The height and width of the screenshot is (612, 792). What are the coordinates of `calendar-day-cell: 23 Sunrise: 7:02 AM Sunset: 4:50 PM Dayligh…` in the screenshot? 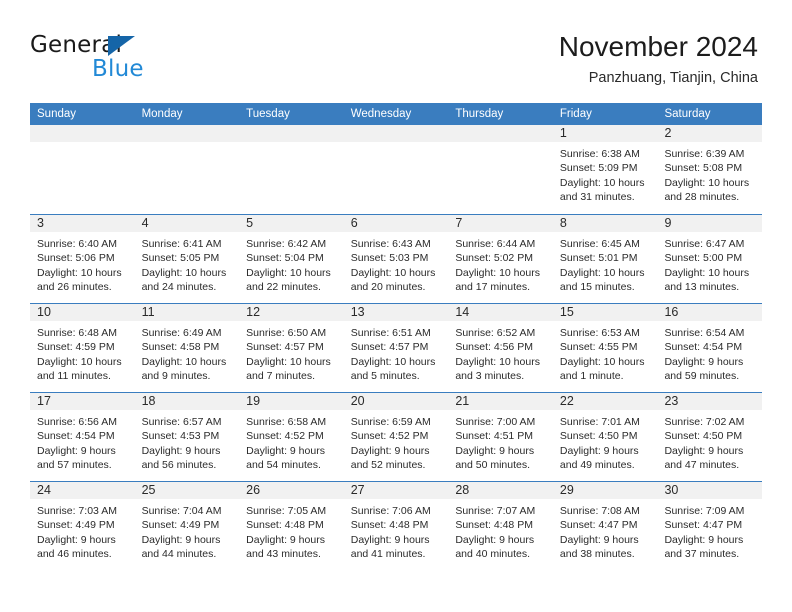 It's located at (710, 437).